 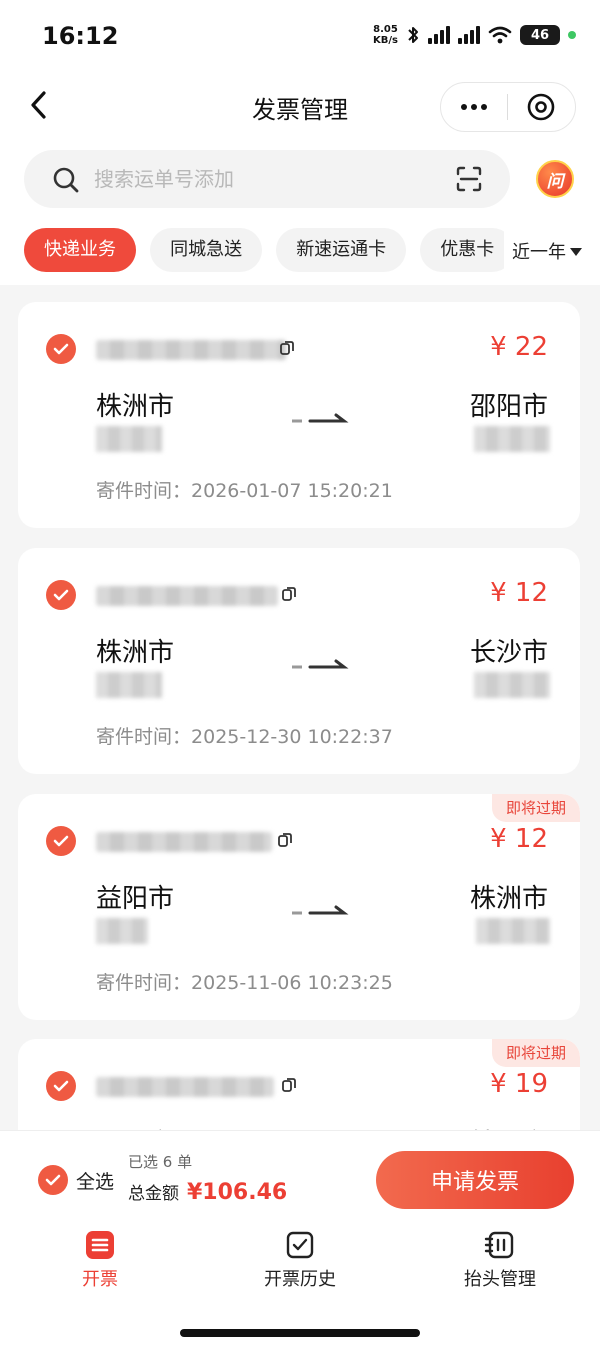 I want to click on net-speed-value: 8.05, so click(x=385, y=29).